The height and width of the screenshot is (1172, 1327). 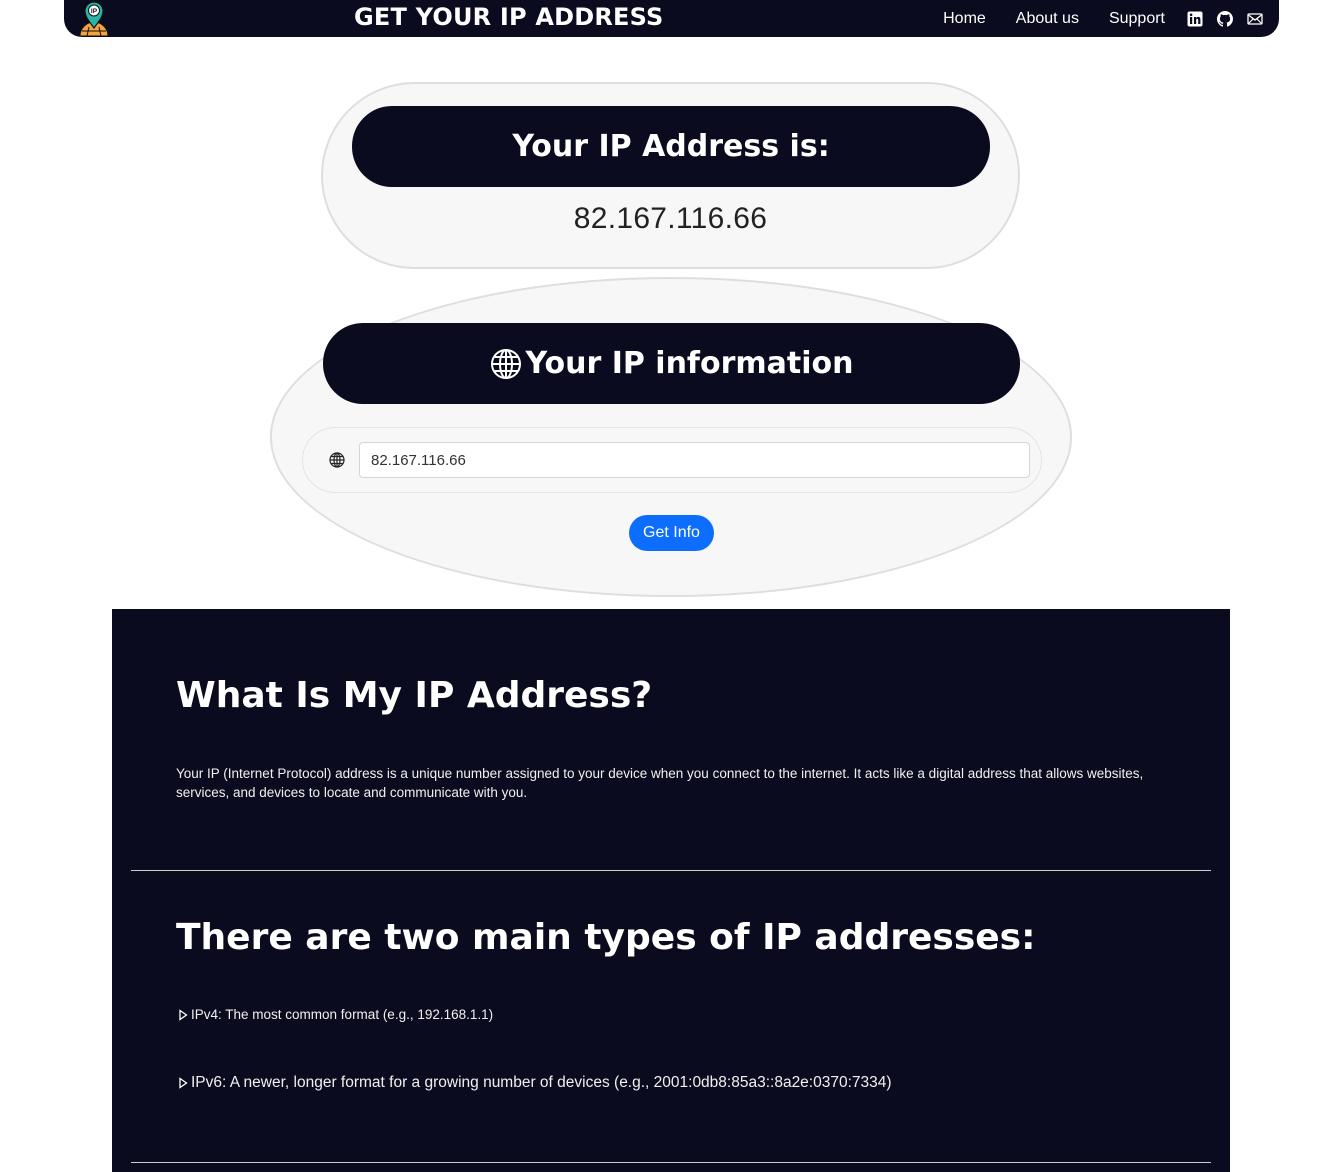 I want to click on ip-card-heading: Your IP Address is:, so click(x=671, y=146).